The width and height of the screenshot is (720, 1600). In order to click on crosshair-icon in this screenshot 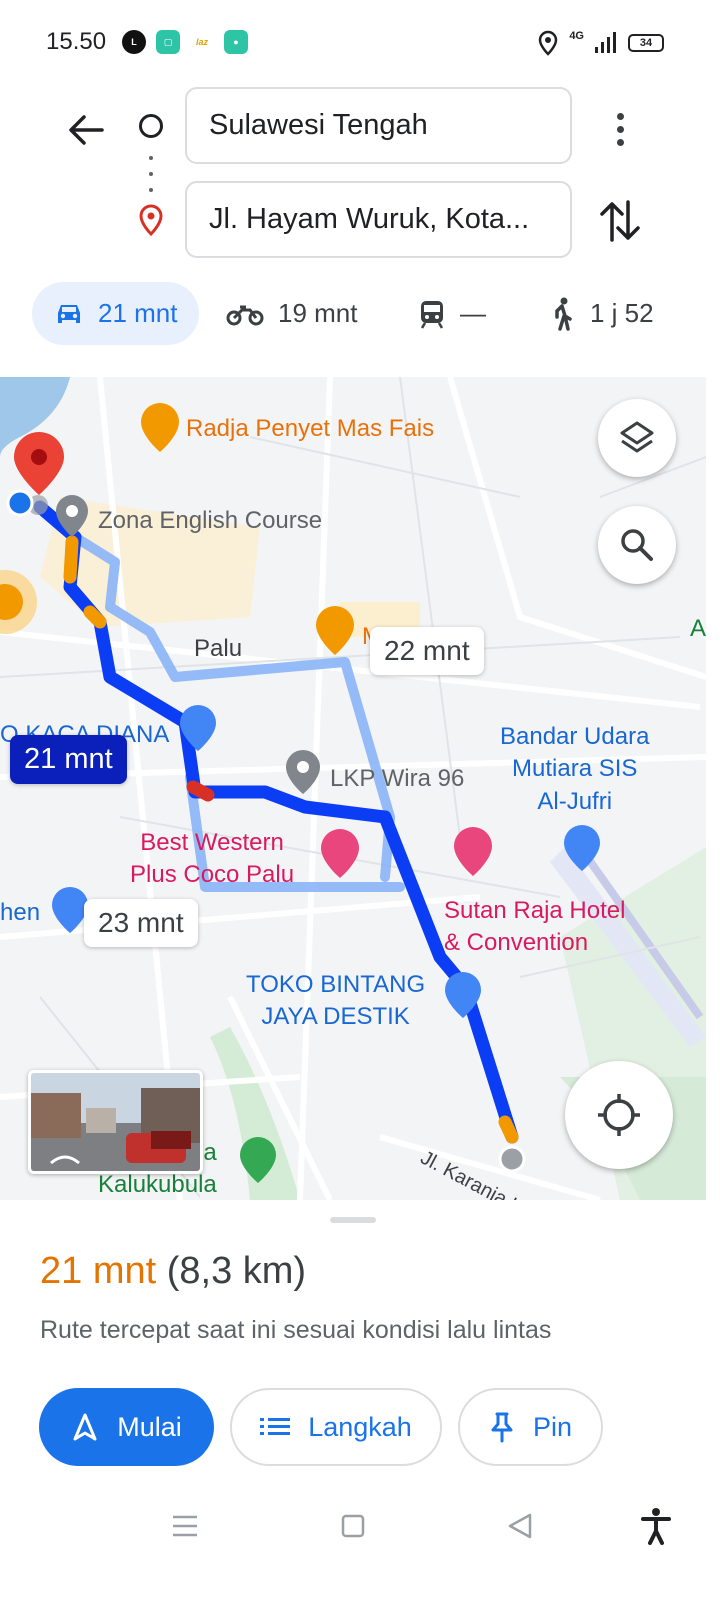, I will do `click(619, 1115)`.